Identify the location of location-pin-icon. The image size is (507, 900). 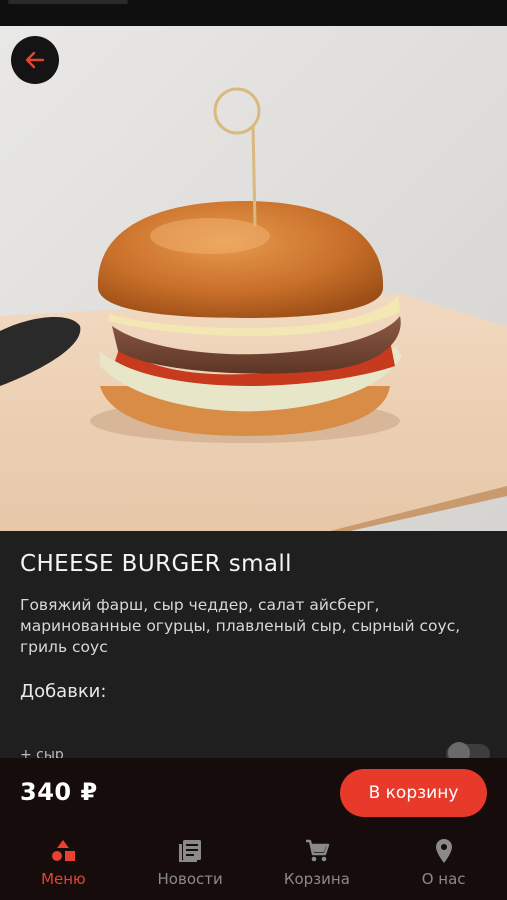
(443, 851).